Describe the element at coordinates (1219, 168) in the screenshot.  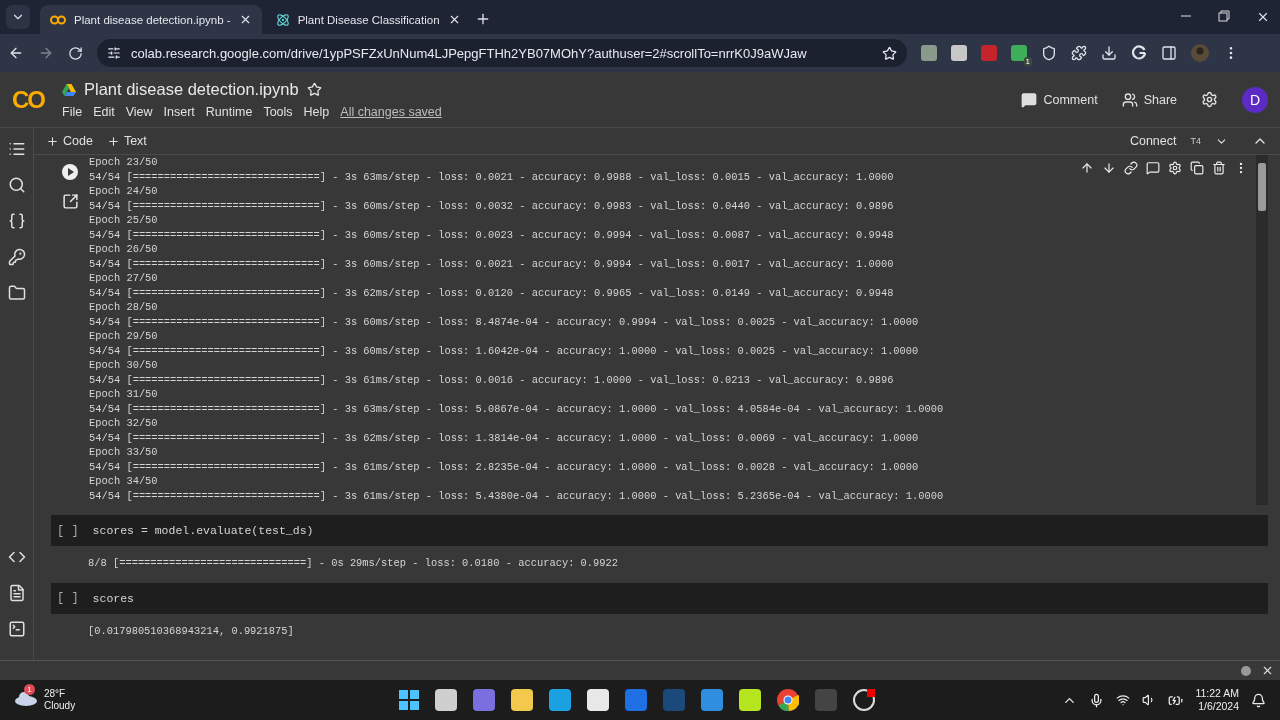
I see `delete-icon` at that location.